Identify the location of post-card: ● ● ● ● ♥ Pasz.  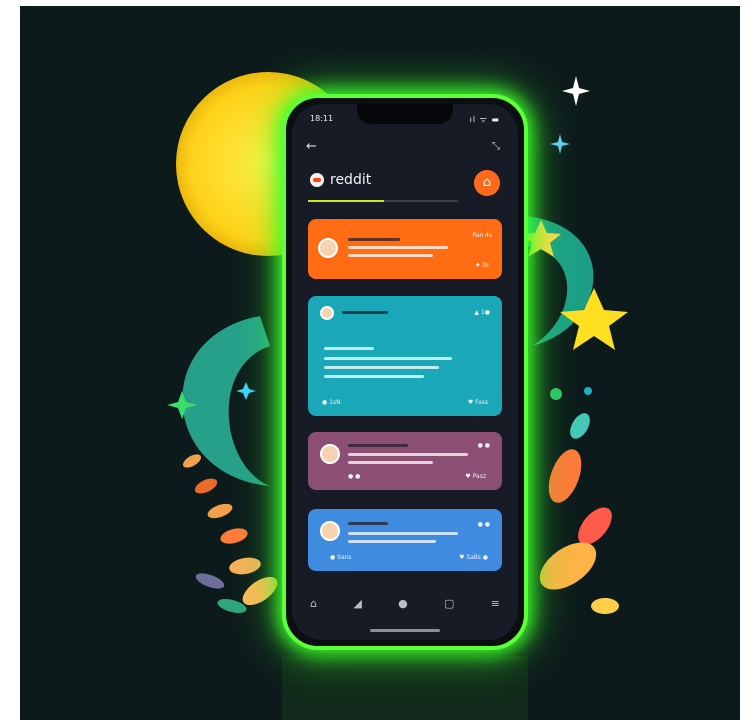
(405, 461).